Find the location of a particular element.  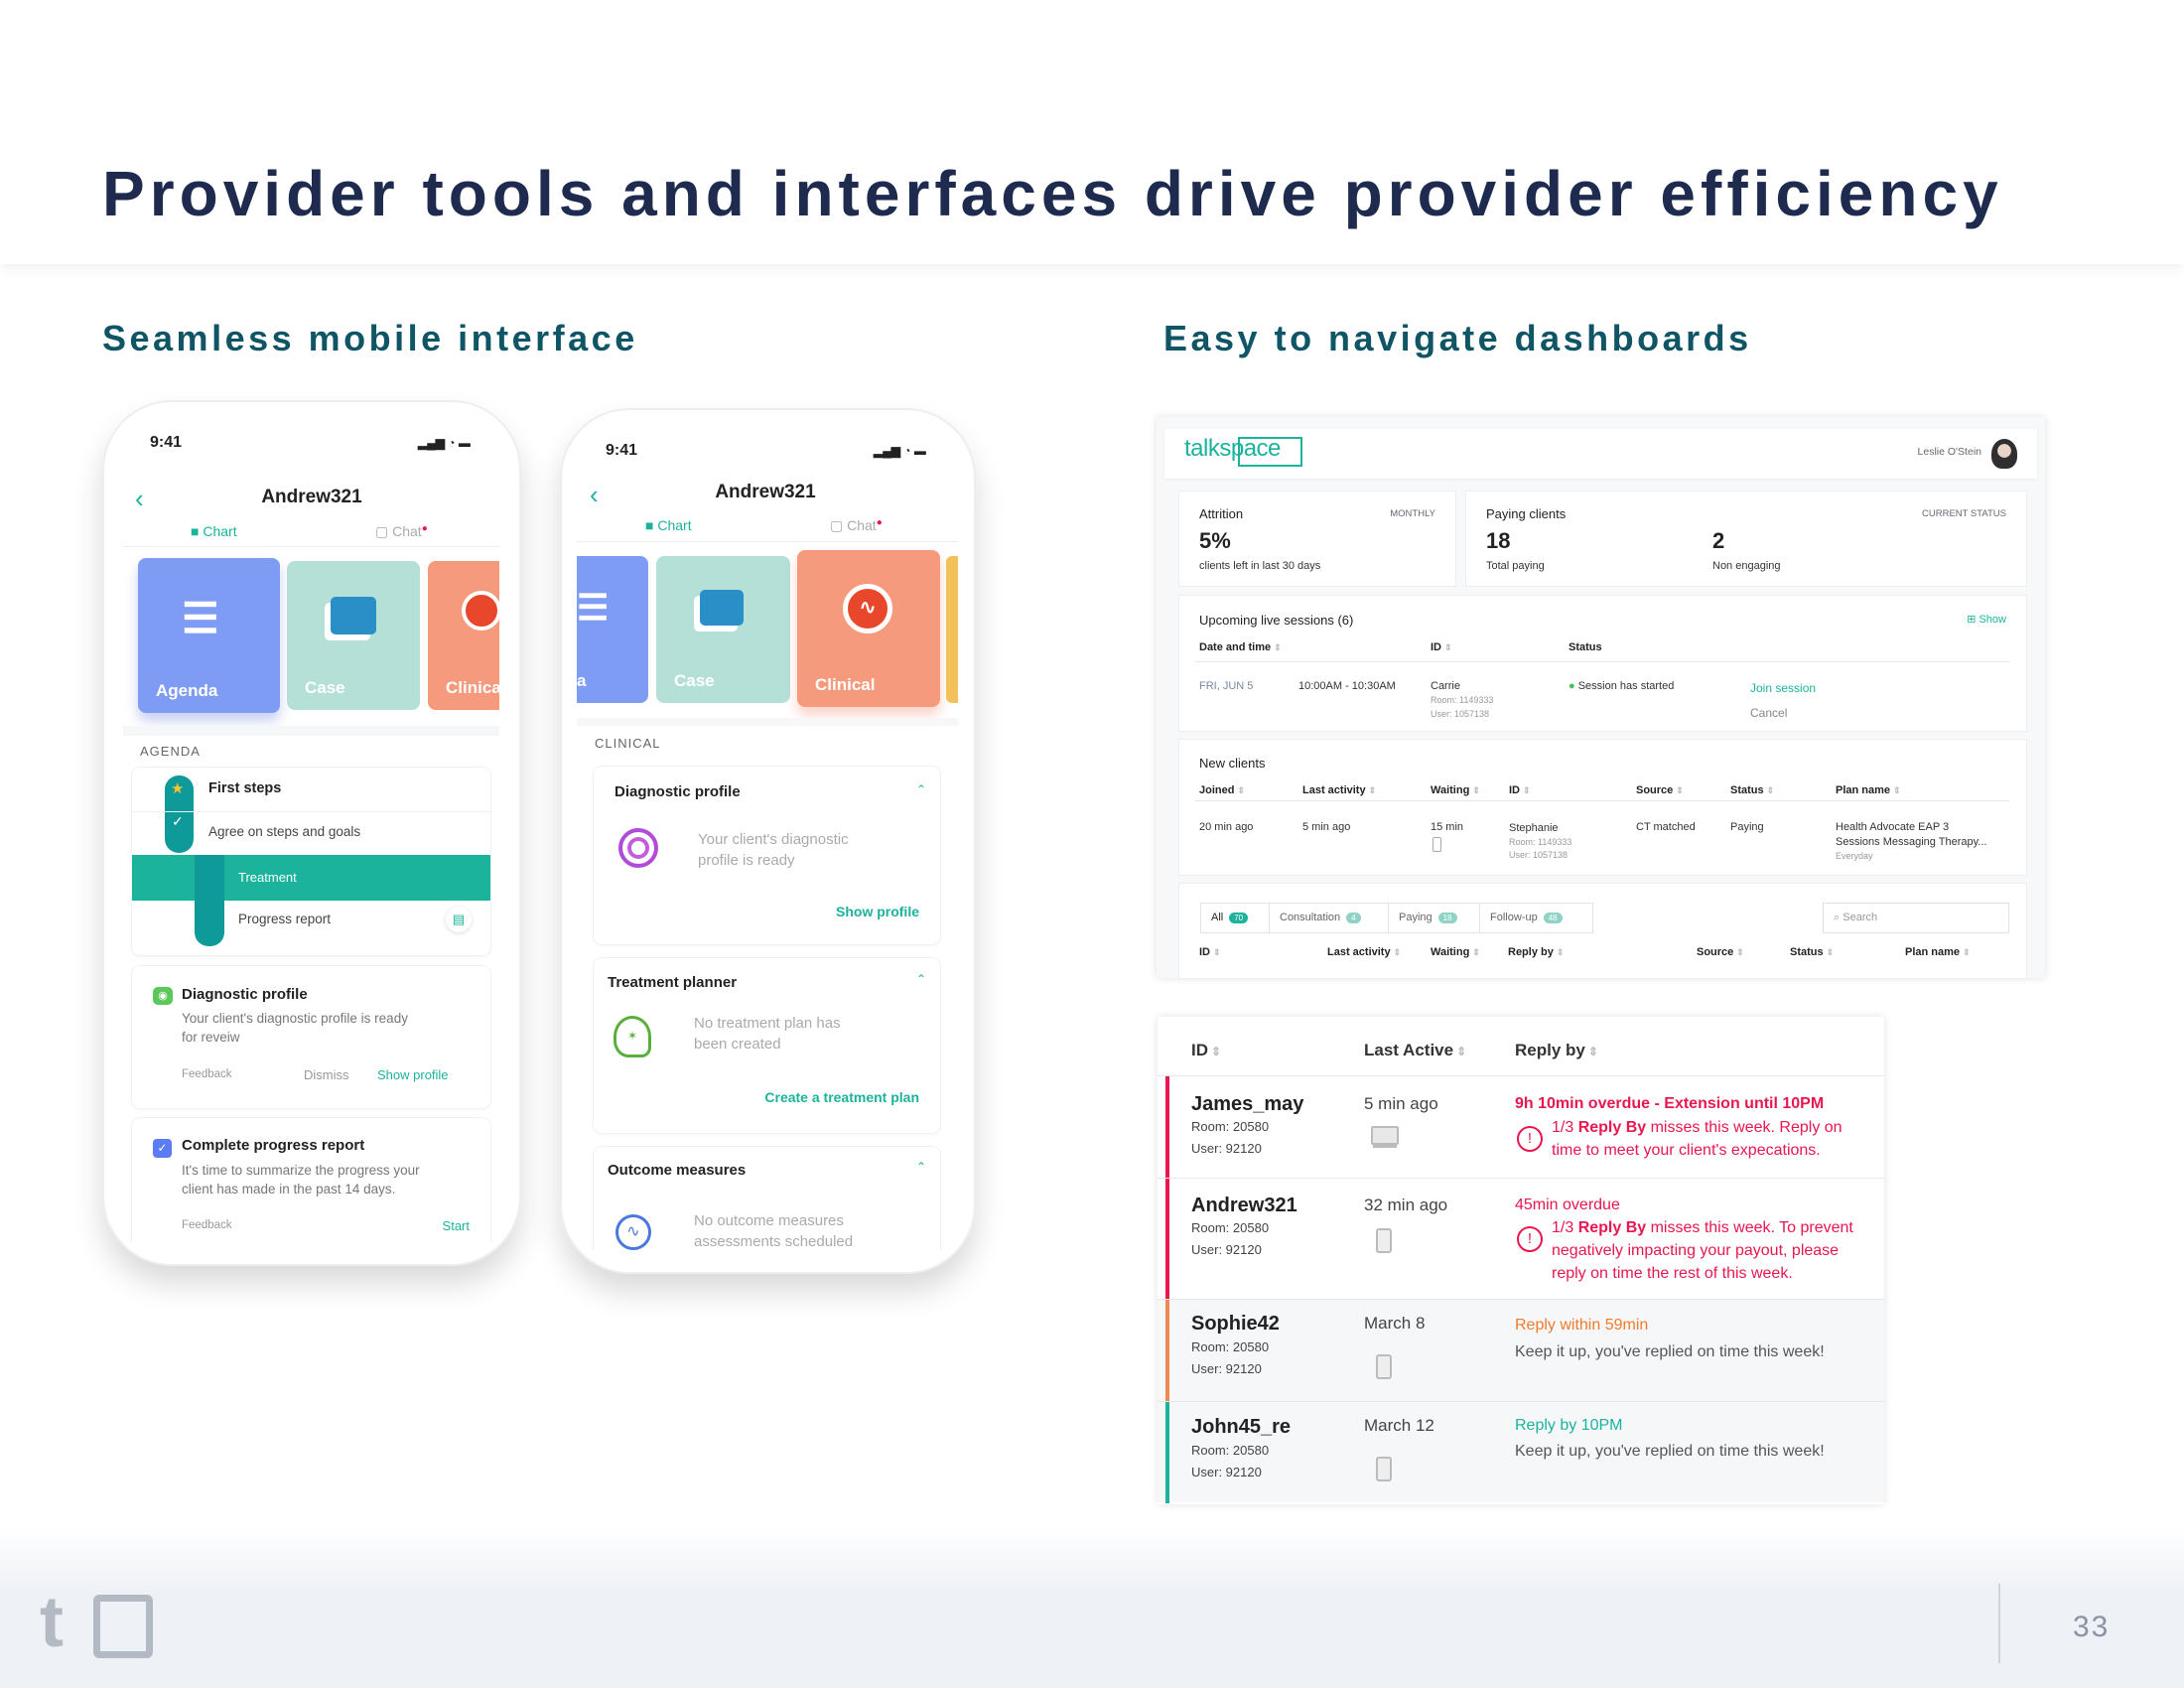

cancel-button: Cancel is located at coordinates (1768, 713).